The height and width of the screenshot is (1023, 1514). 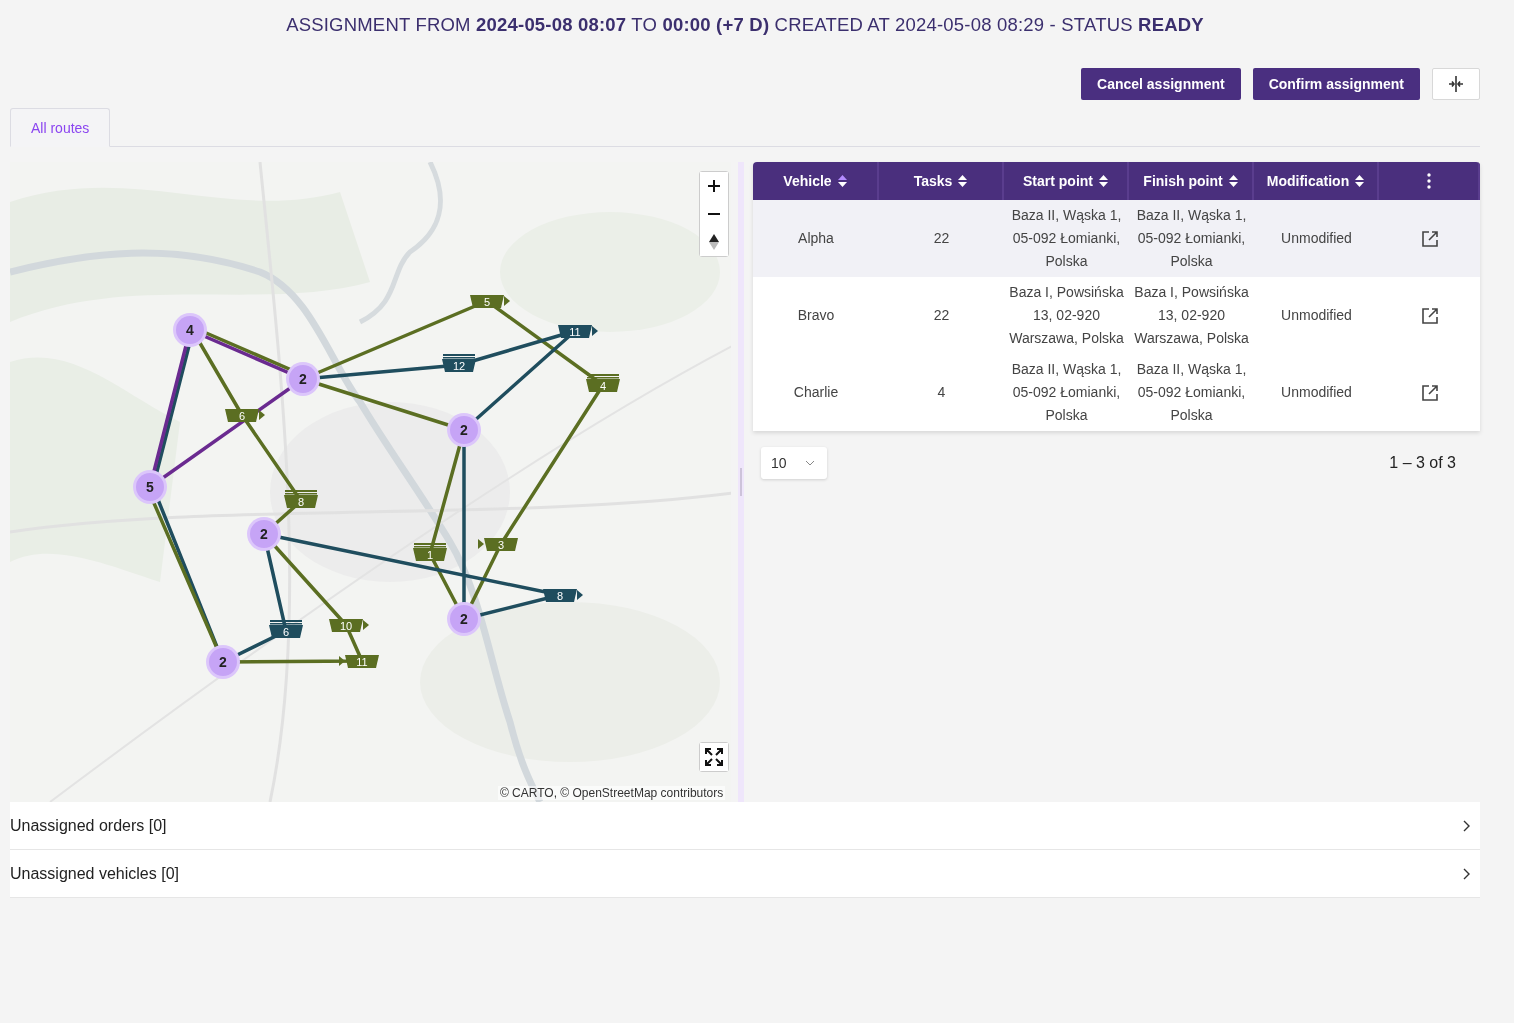 I want to click on fullscreen-button, so click(x=714, y=757).